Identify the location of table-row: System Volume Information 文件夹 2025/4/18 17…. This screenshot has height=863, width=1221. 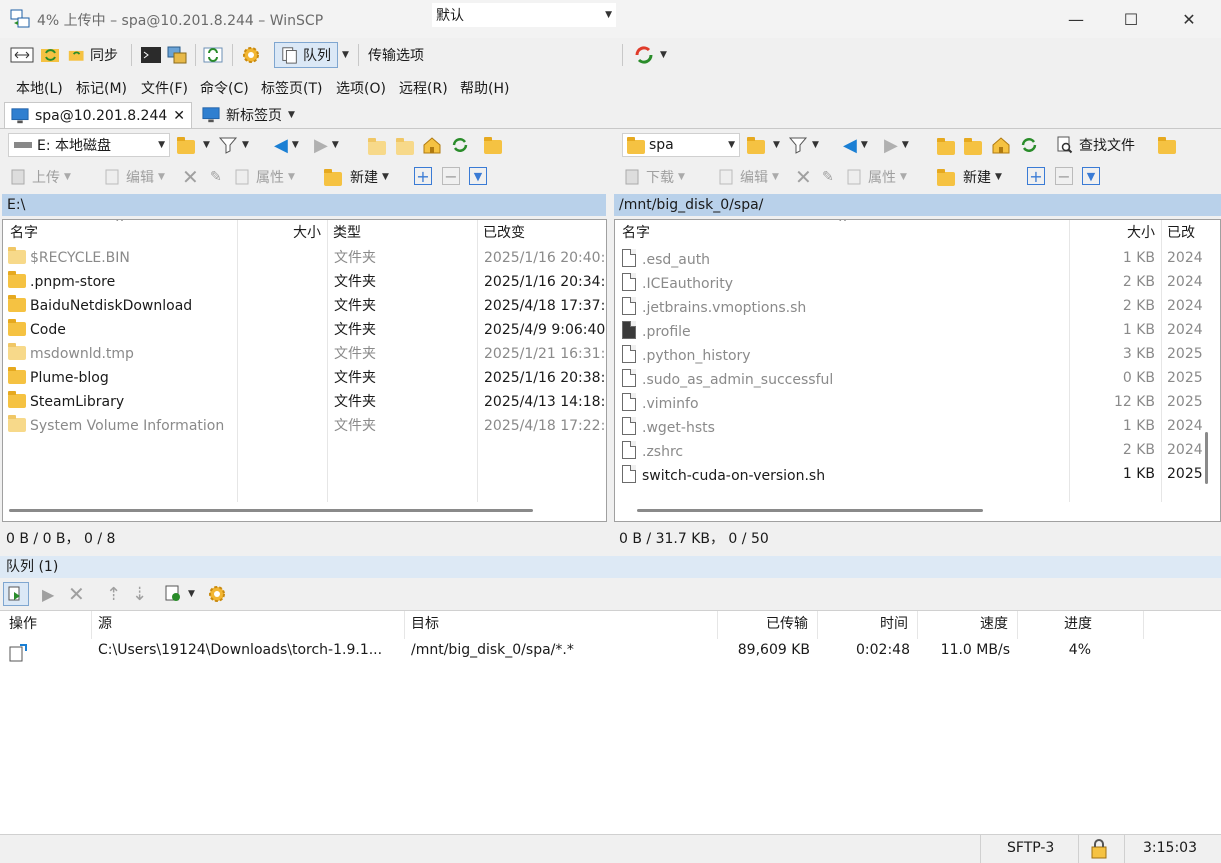
(304, 426).